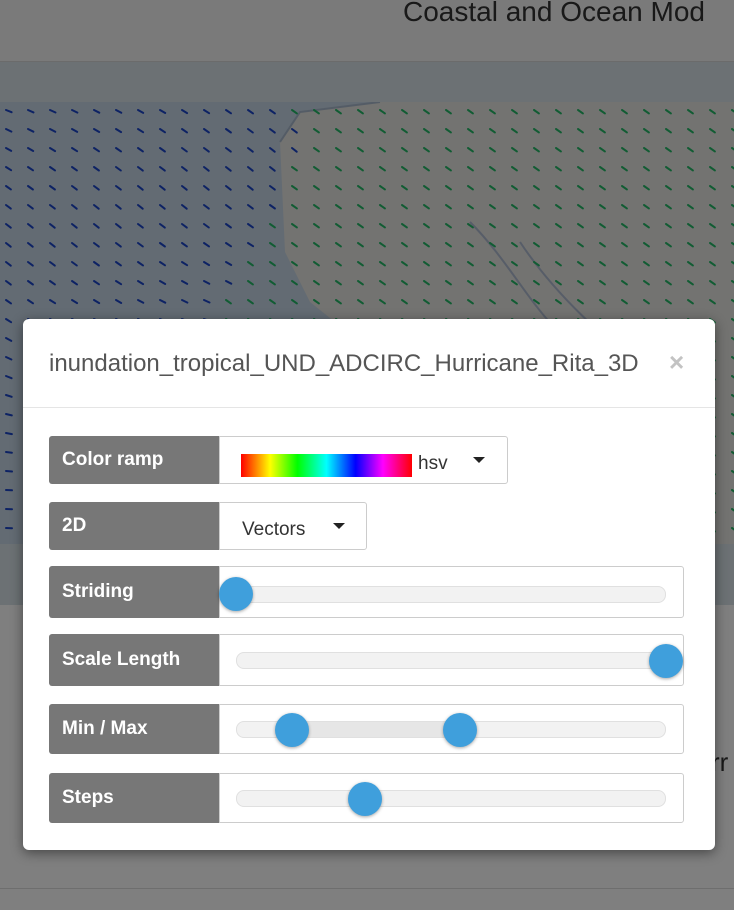 This screenshot has height=910, width=734. What do you see at coordinates (433, 463) in the screenshot?
I see `color-ramp-value: hsv` at bounding box center [433, 463].